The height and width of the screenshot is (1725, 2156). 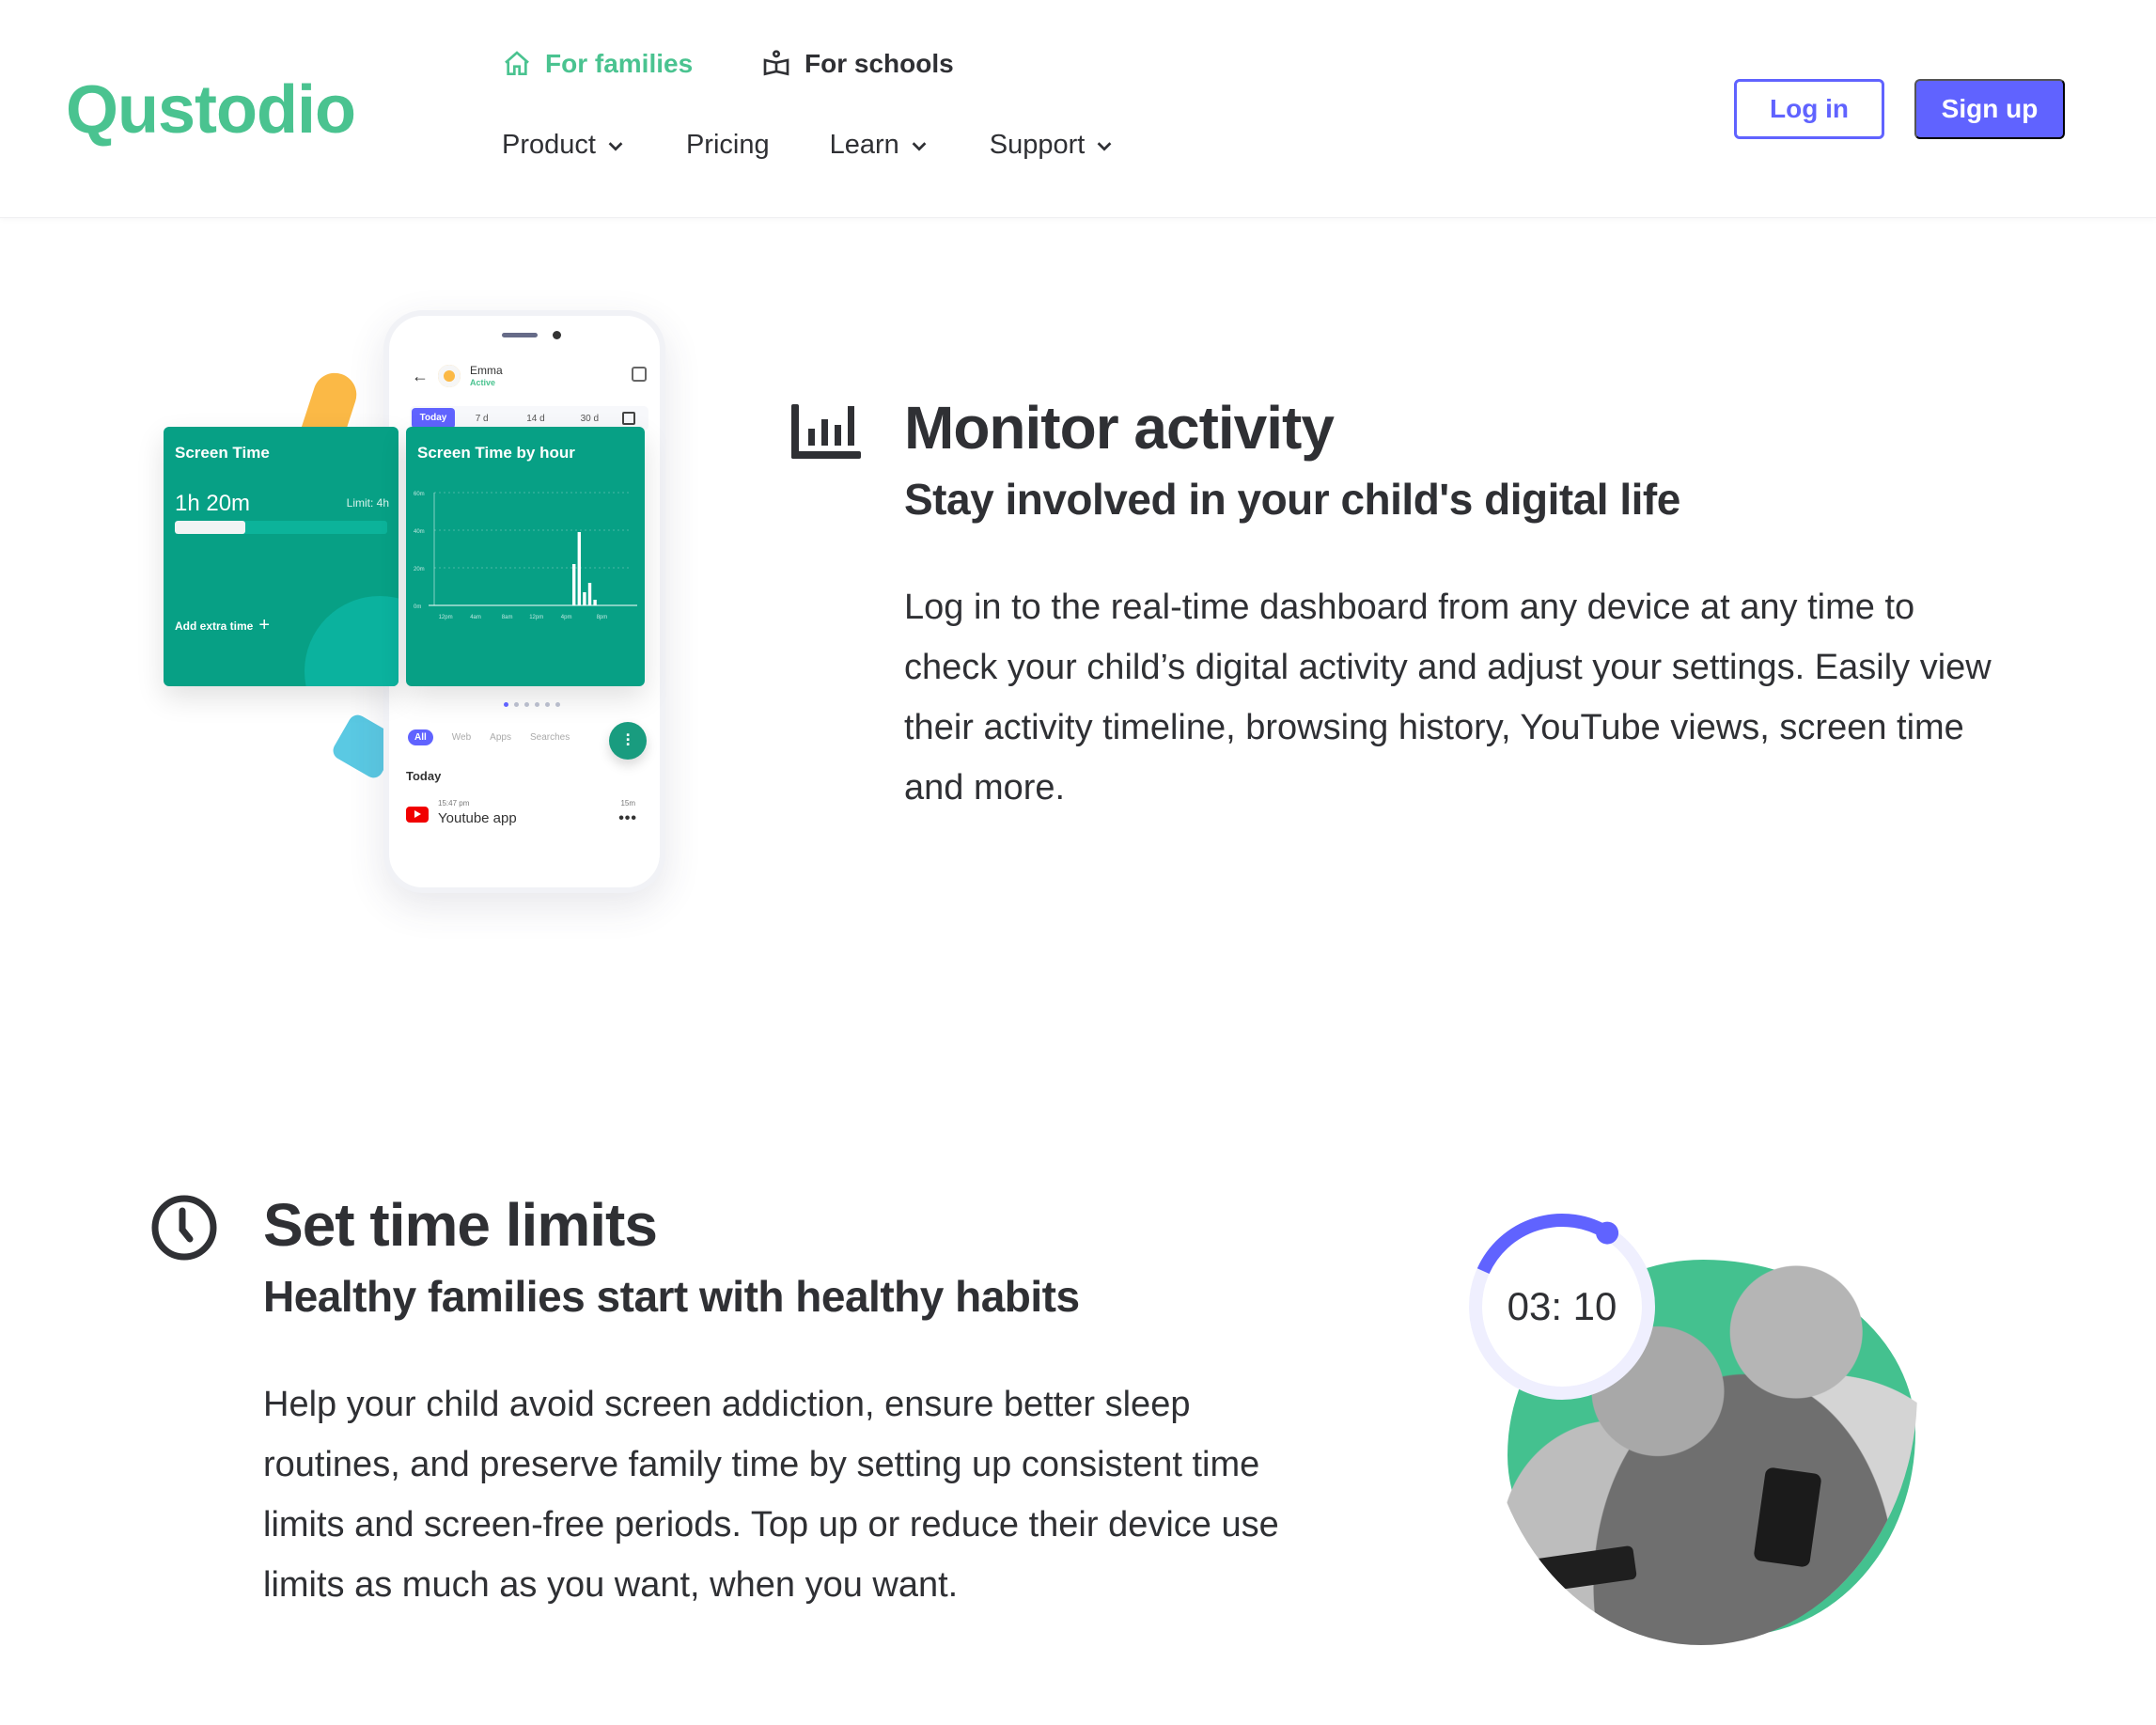 What do you see at coordinates (434, 418) in the screenshot?
I see `period-tab-today: Today` at bounding box center [434, 418].